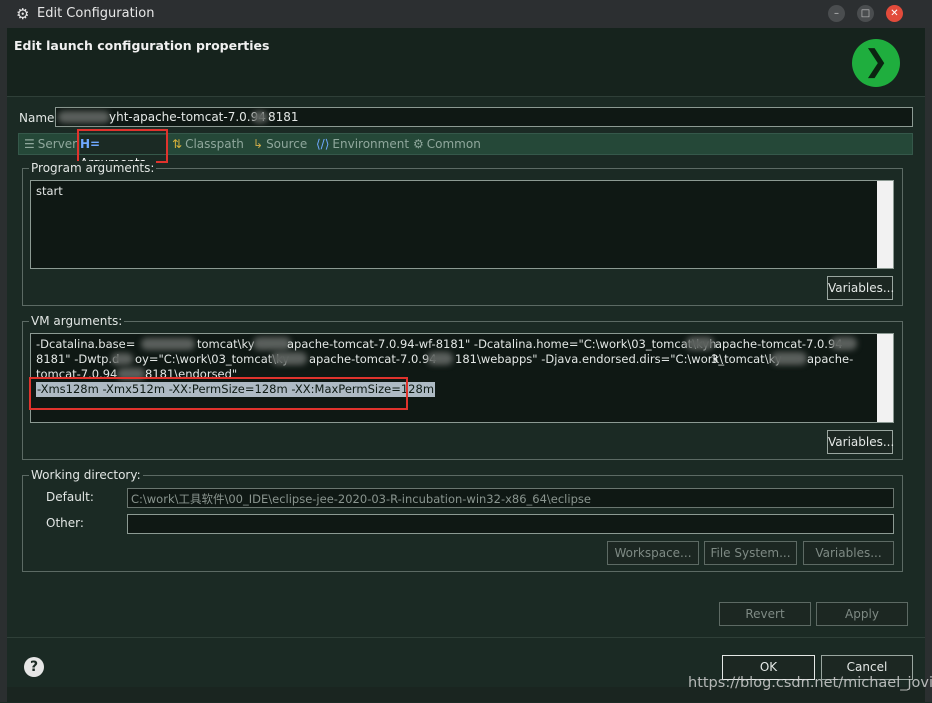 The image size is (932, 703). What do you see at coordinates (484, 117) in the screenshot?
I see `name-input: yht-apache-tomcat-7.0.94 8181` at bounding box center [484, 117].